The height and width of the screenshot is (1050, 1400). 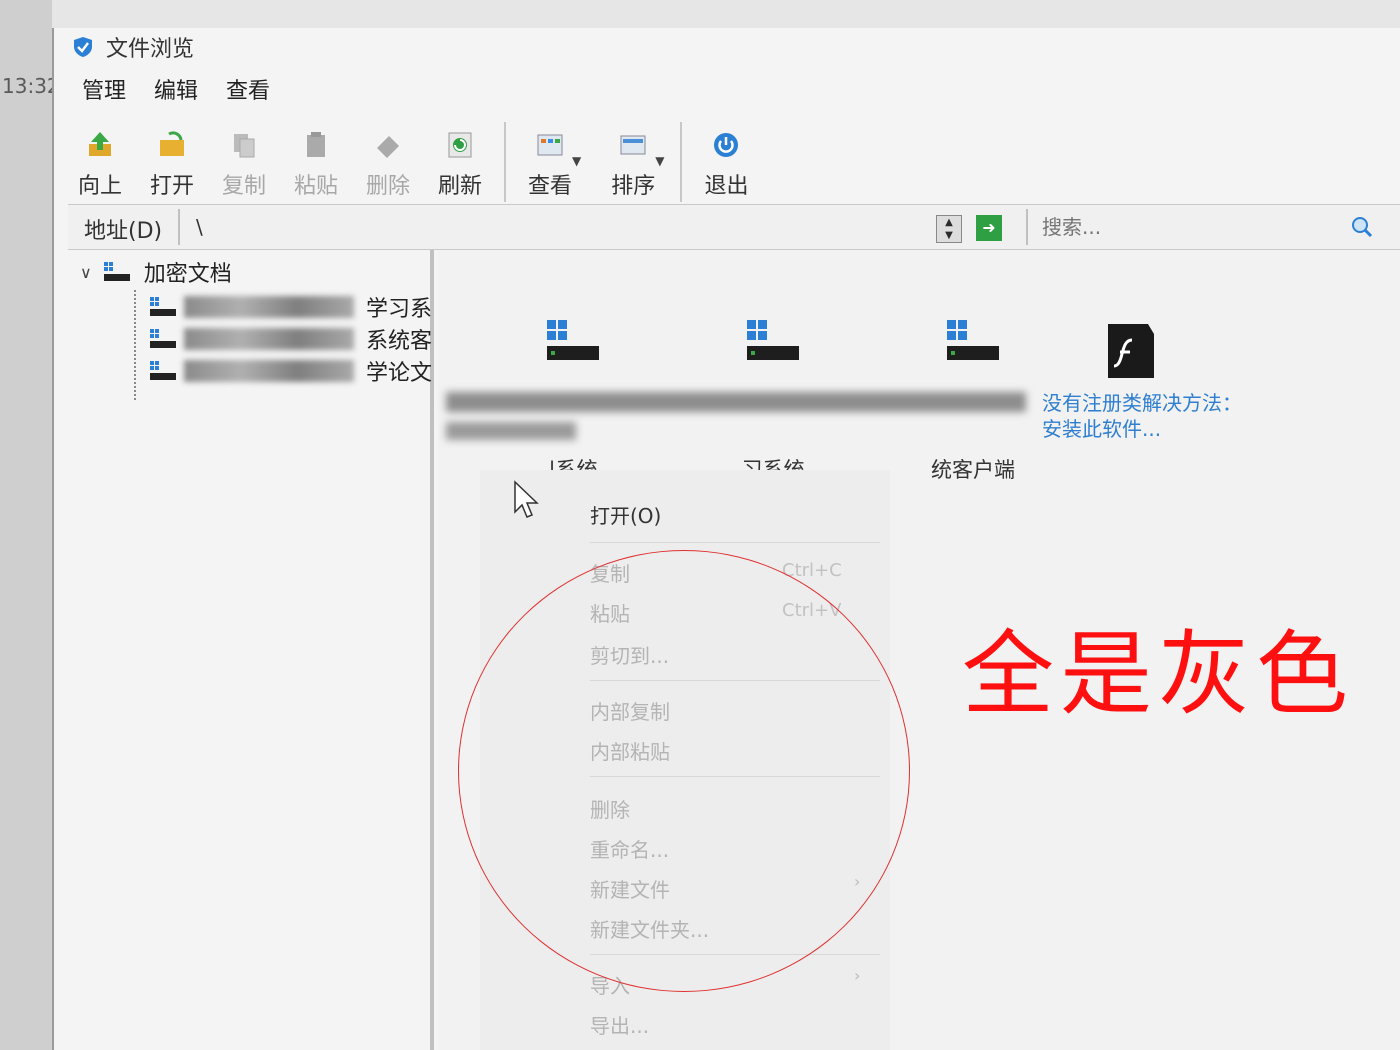 What do you see at coordinates (244, 145) in the screenshot?
I see `copy-icon` at bounding box center [244, 145].